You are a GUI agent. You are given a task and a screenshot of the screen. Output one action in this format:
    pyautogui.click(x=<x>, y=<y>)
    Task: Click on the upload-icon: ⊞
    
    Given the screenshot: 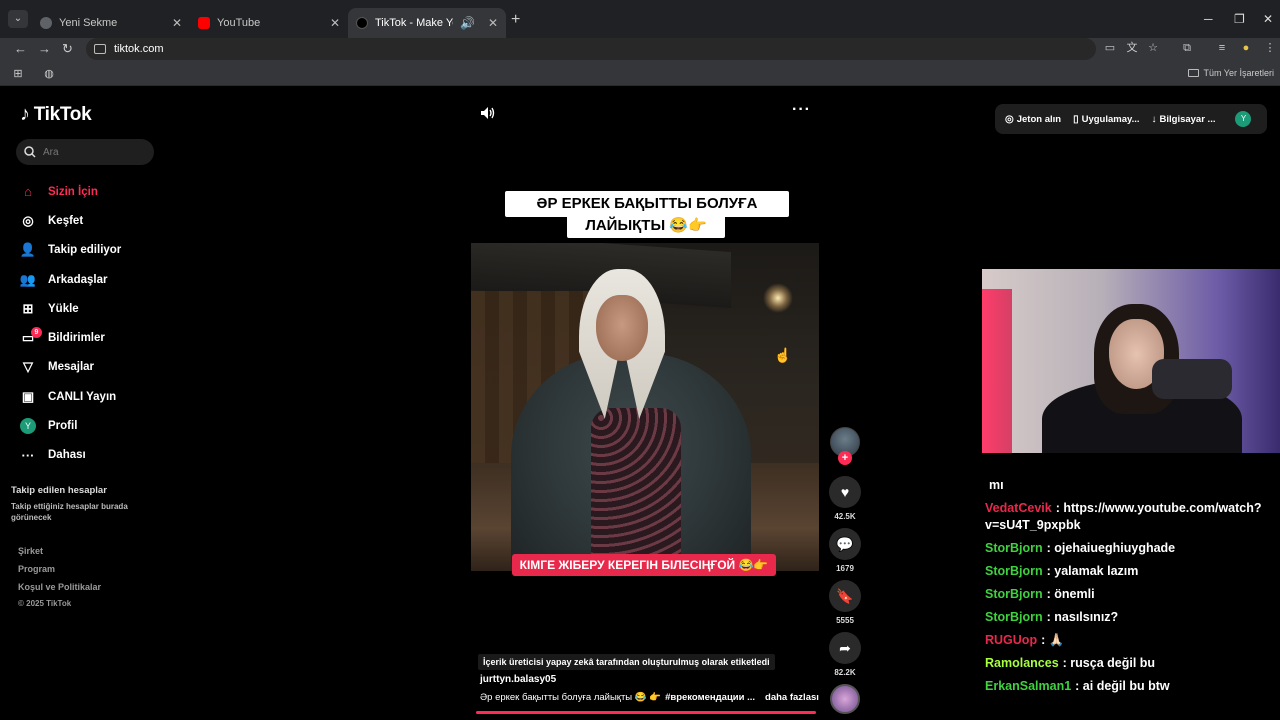 What is the action you would take?
    pyautogui.click(x=28, y=308)
    